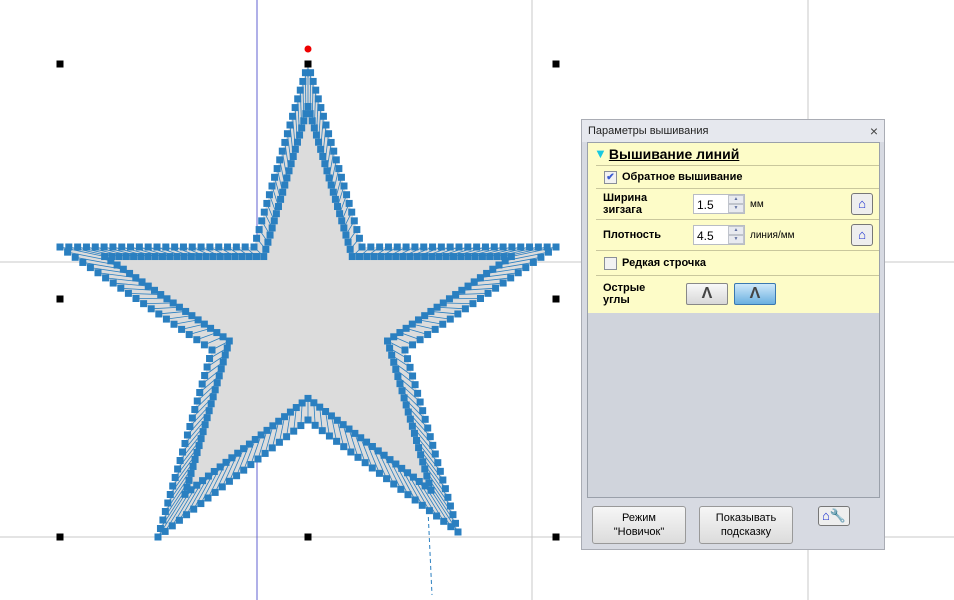 The width and height of the screenshot is (954, 600). I want to click on novice-mode-button: Режим "Новичок", so click(639, 525).